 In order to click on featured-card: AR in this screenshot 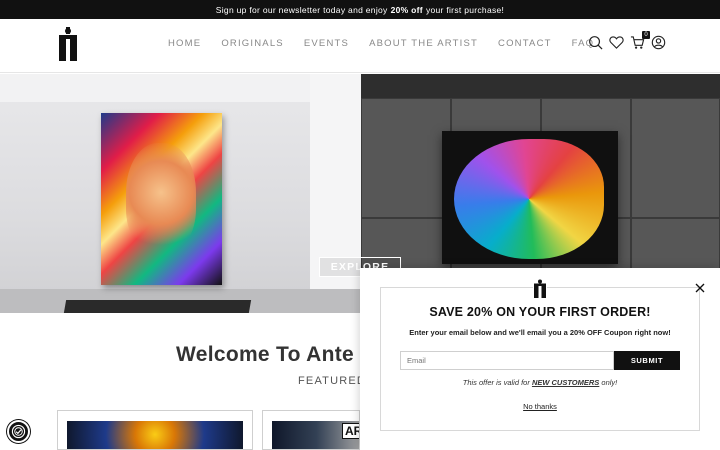, I will do `click(311, 430)`.